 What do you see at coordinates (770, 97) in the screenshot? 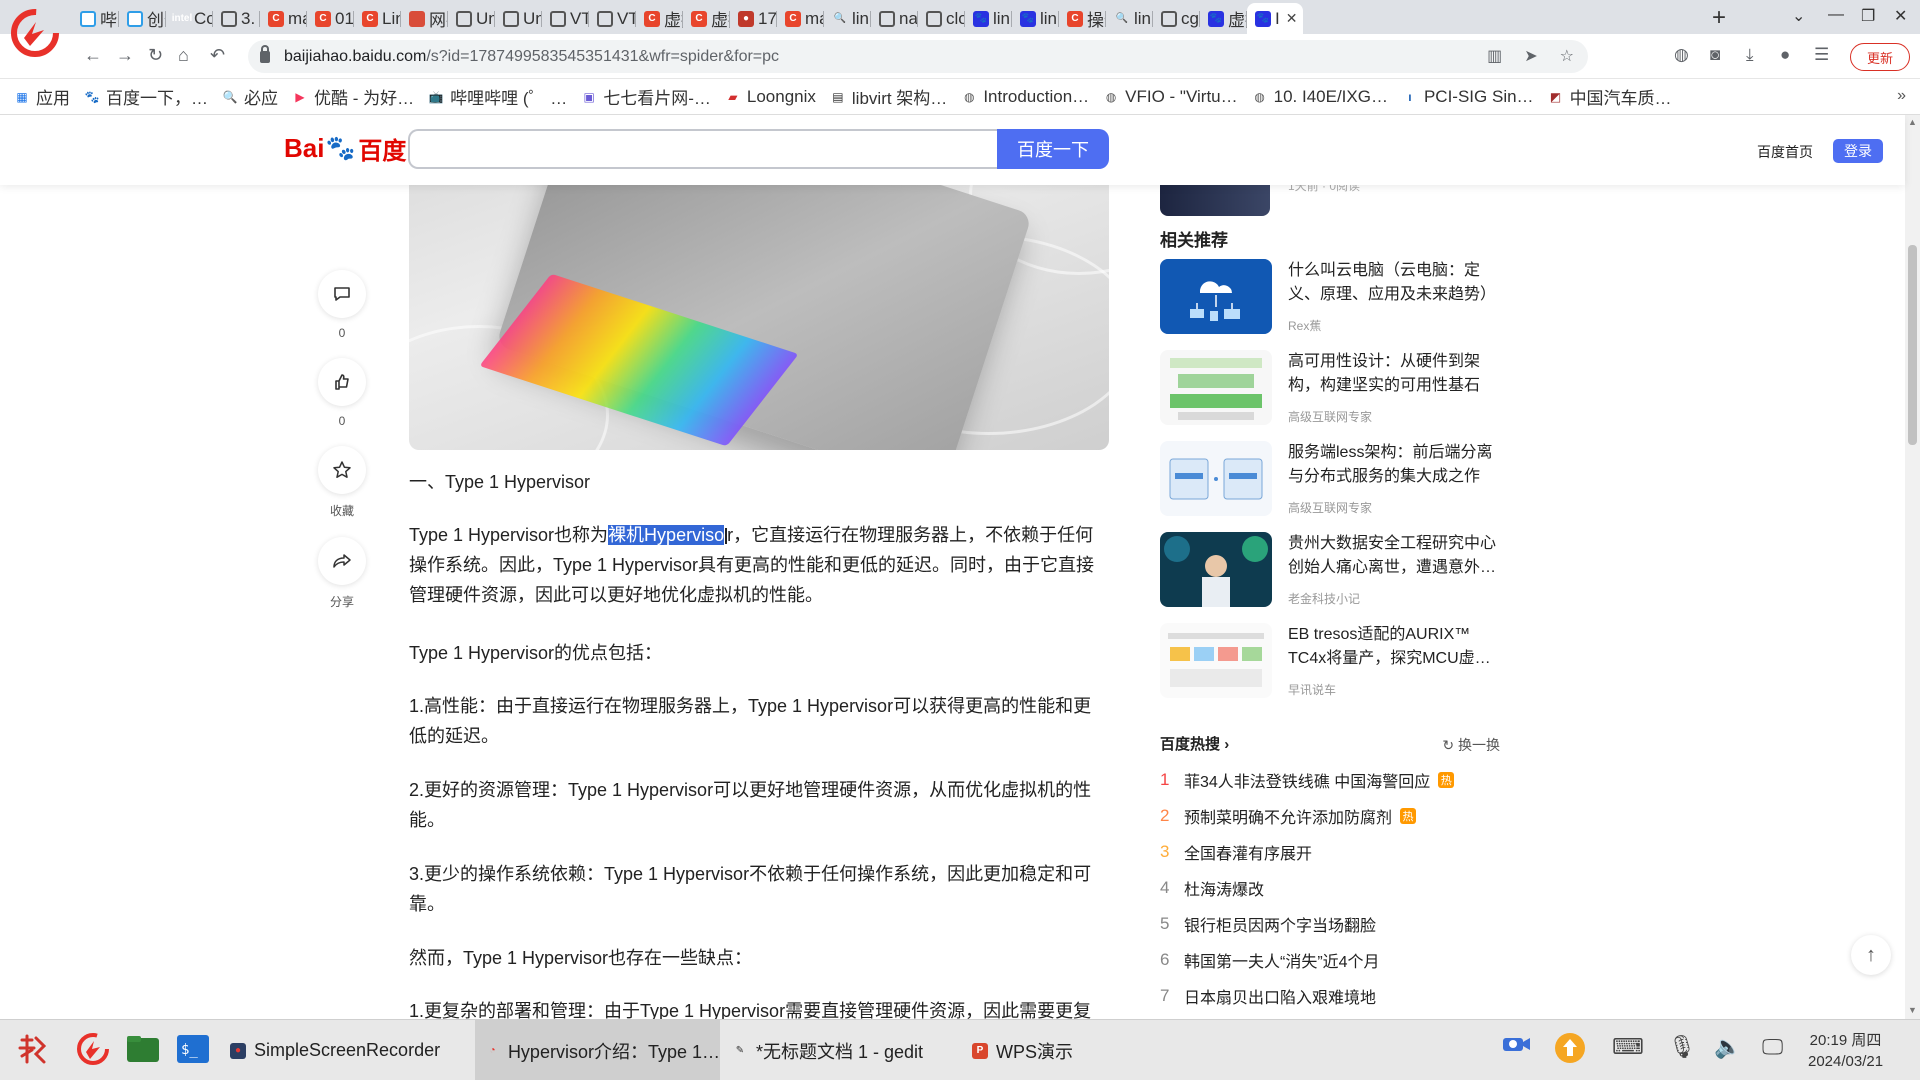
I see `bookmark-item: ▰ Loongnix` at bounding box center [770, 97].